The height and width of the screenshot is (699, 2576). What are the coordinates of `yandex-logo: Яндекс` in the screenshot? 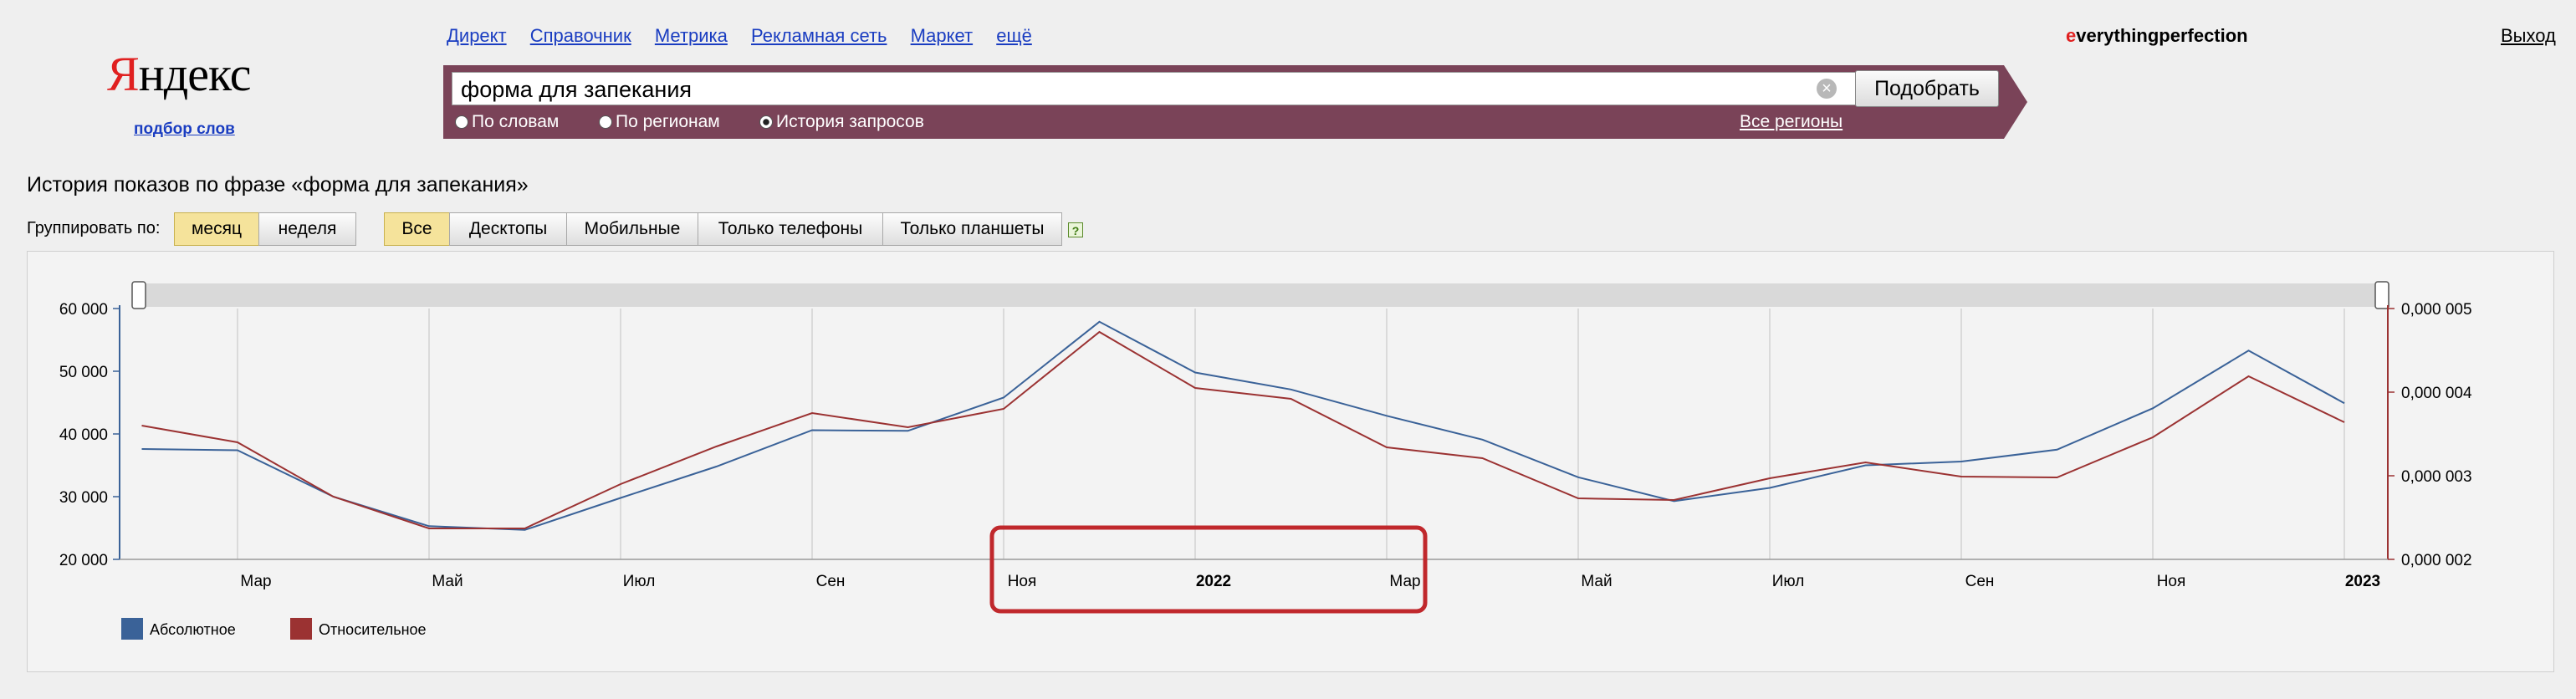 It's located at (182, 74).